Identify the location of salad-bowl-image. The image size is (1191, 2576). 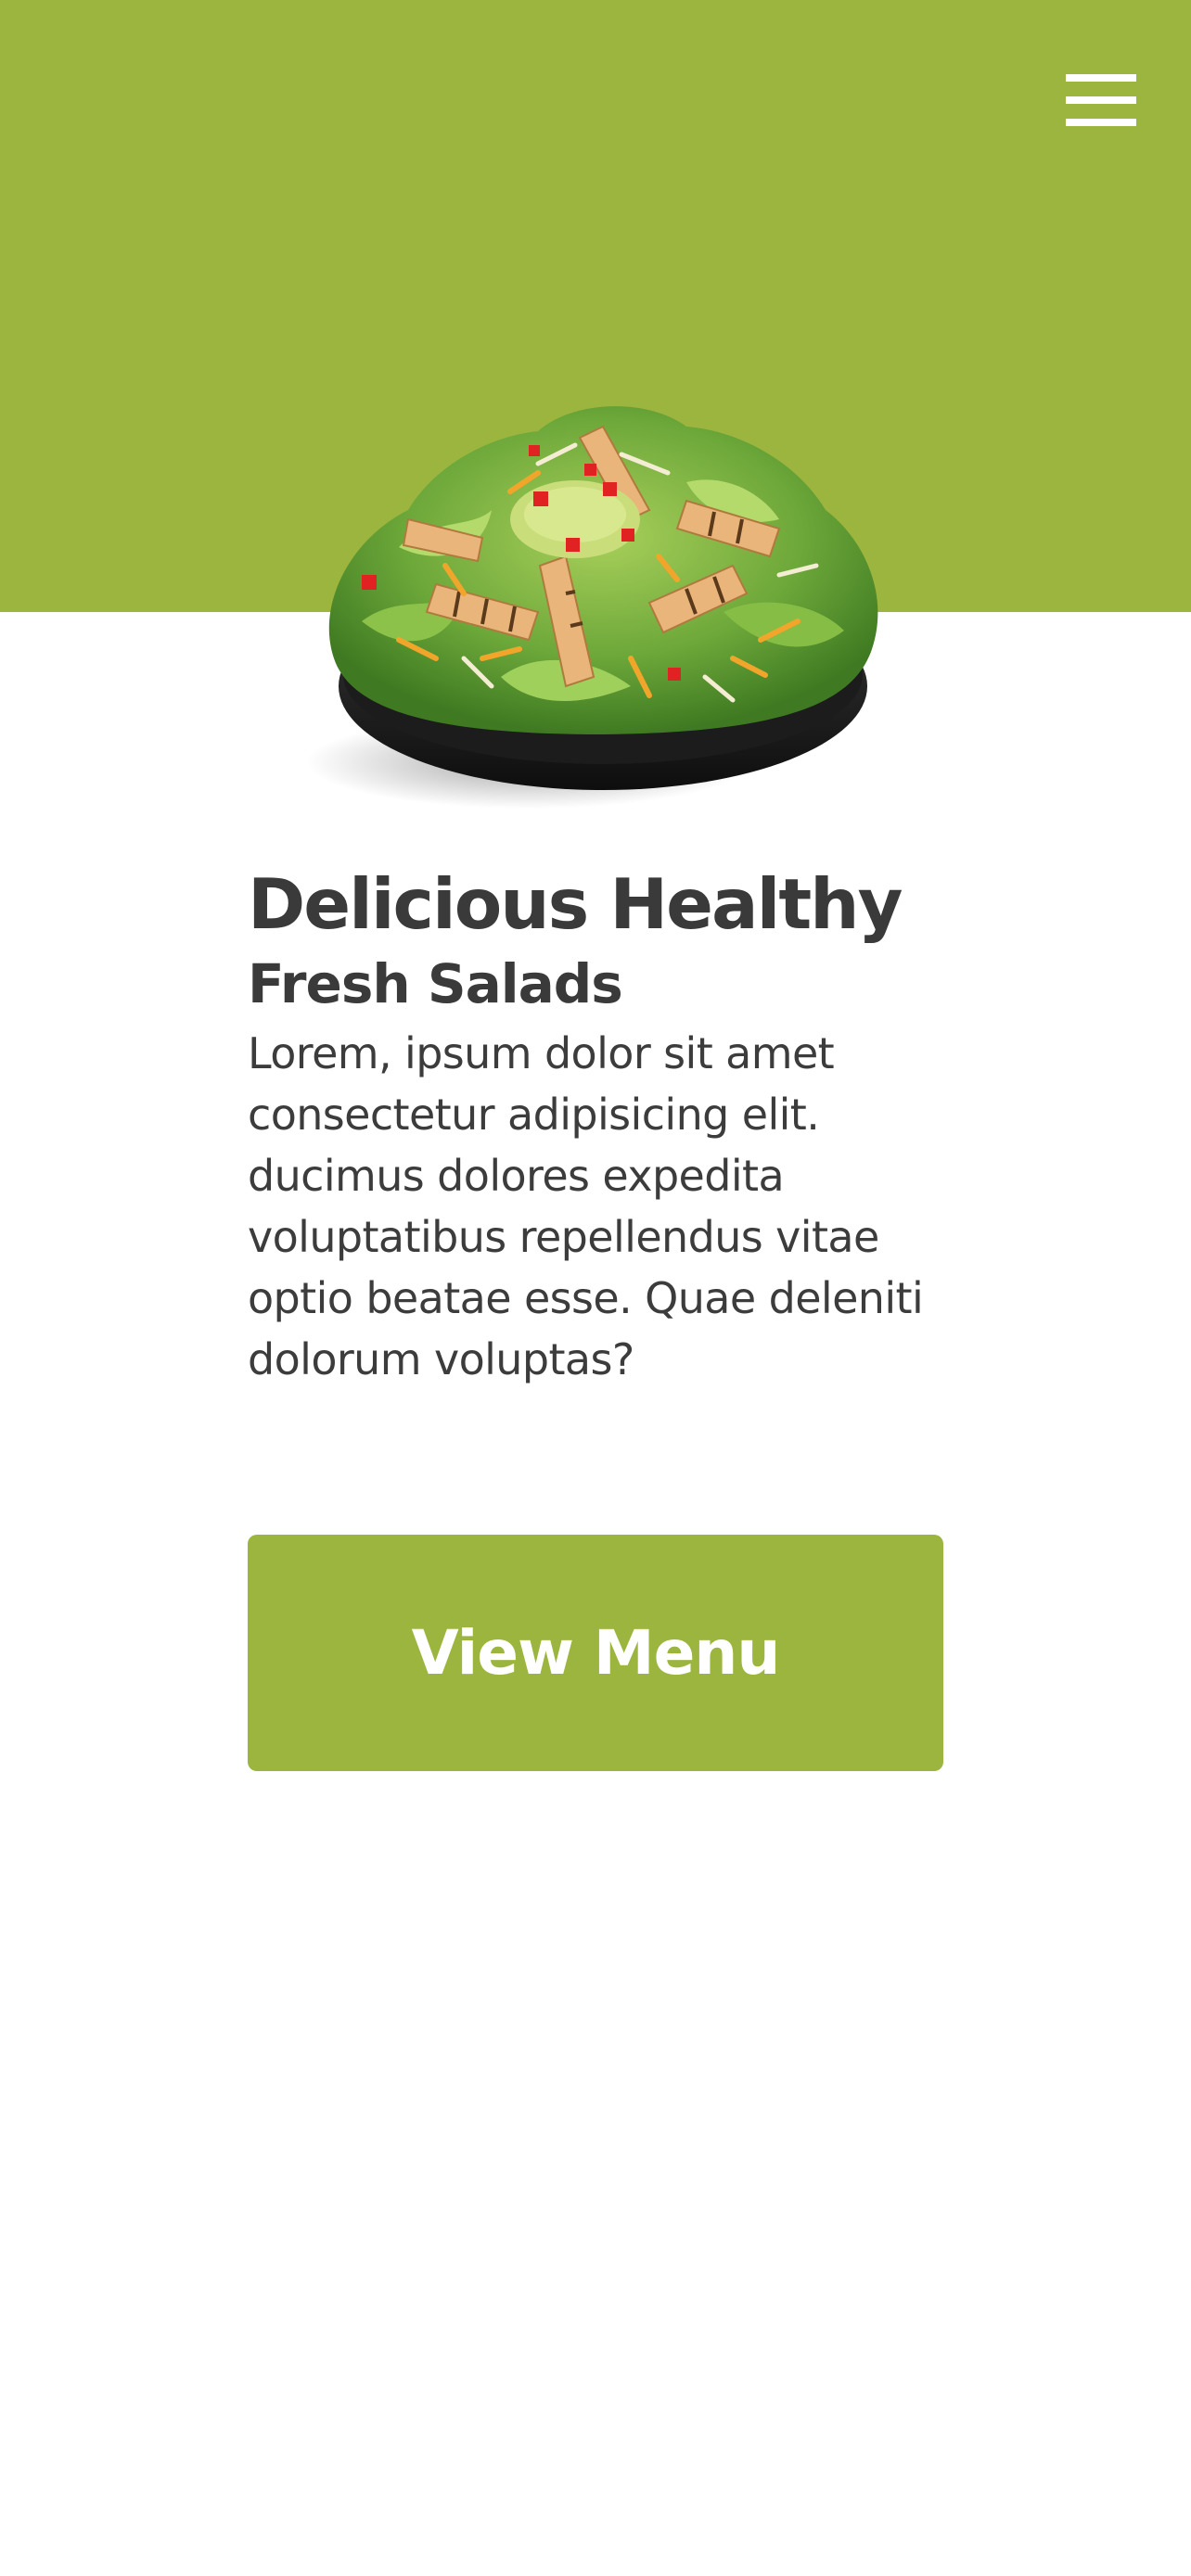
(592, 608).